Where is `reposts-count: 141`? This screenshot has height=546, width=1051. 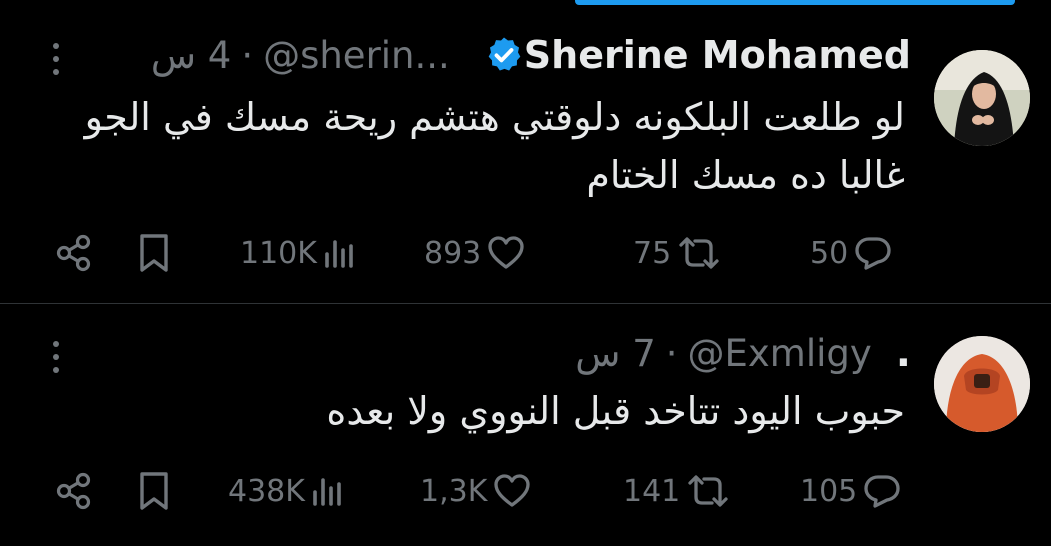 reposts-count: 141 is located at coordinates (652, 491).